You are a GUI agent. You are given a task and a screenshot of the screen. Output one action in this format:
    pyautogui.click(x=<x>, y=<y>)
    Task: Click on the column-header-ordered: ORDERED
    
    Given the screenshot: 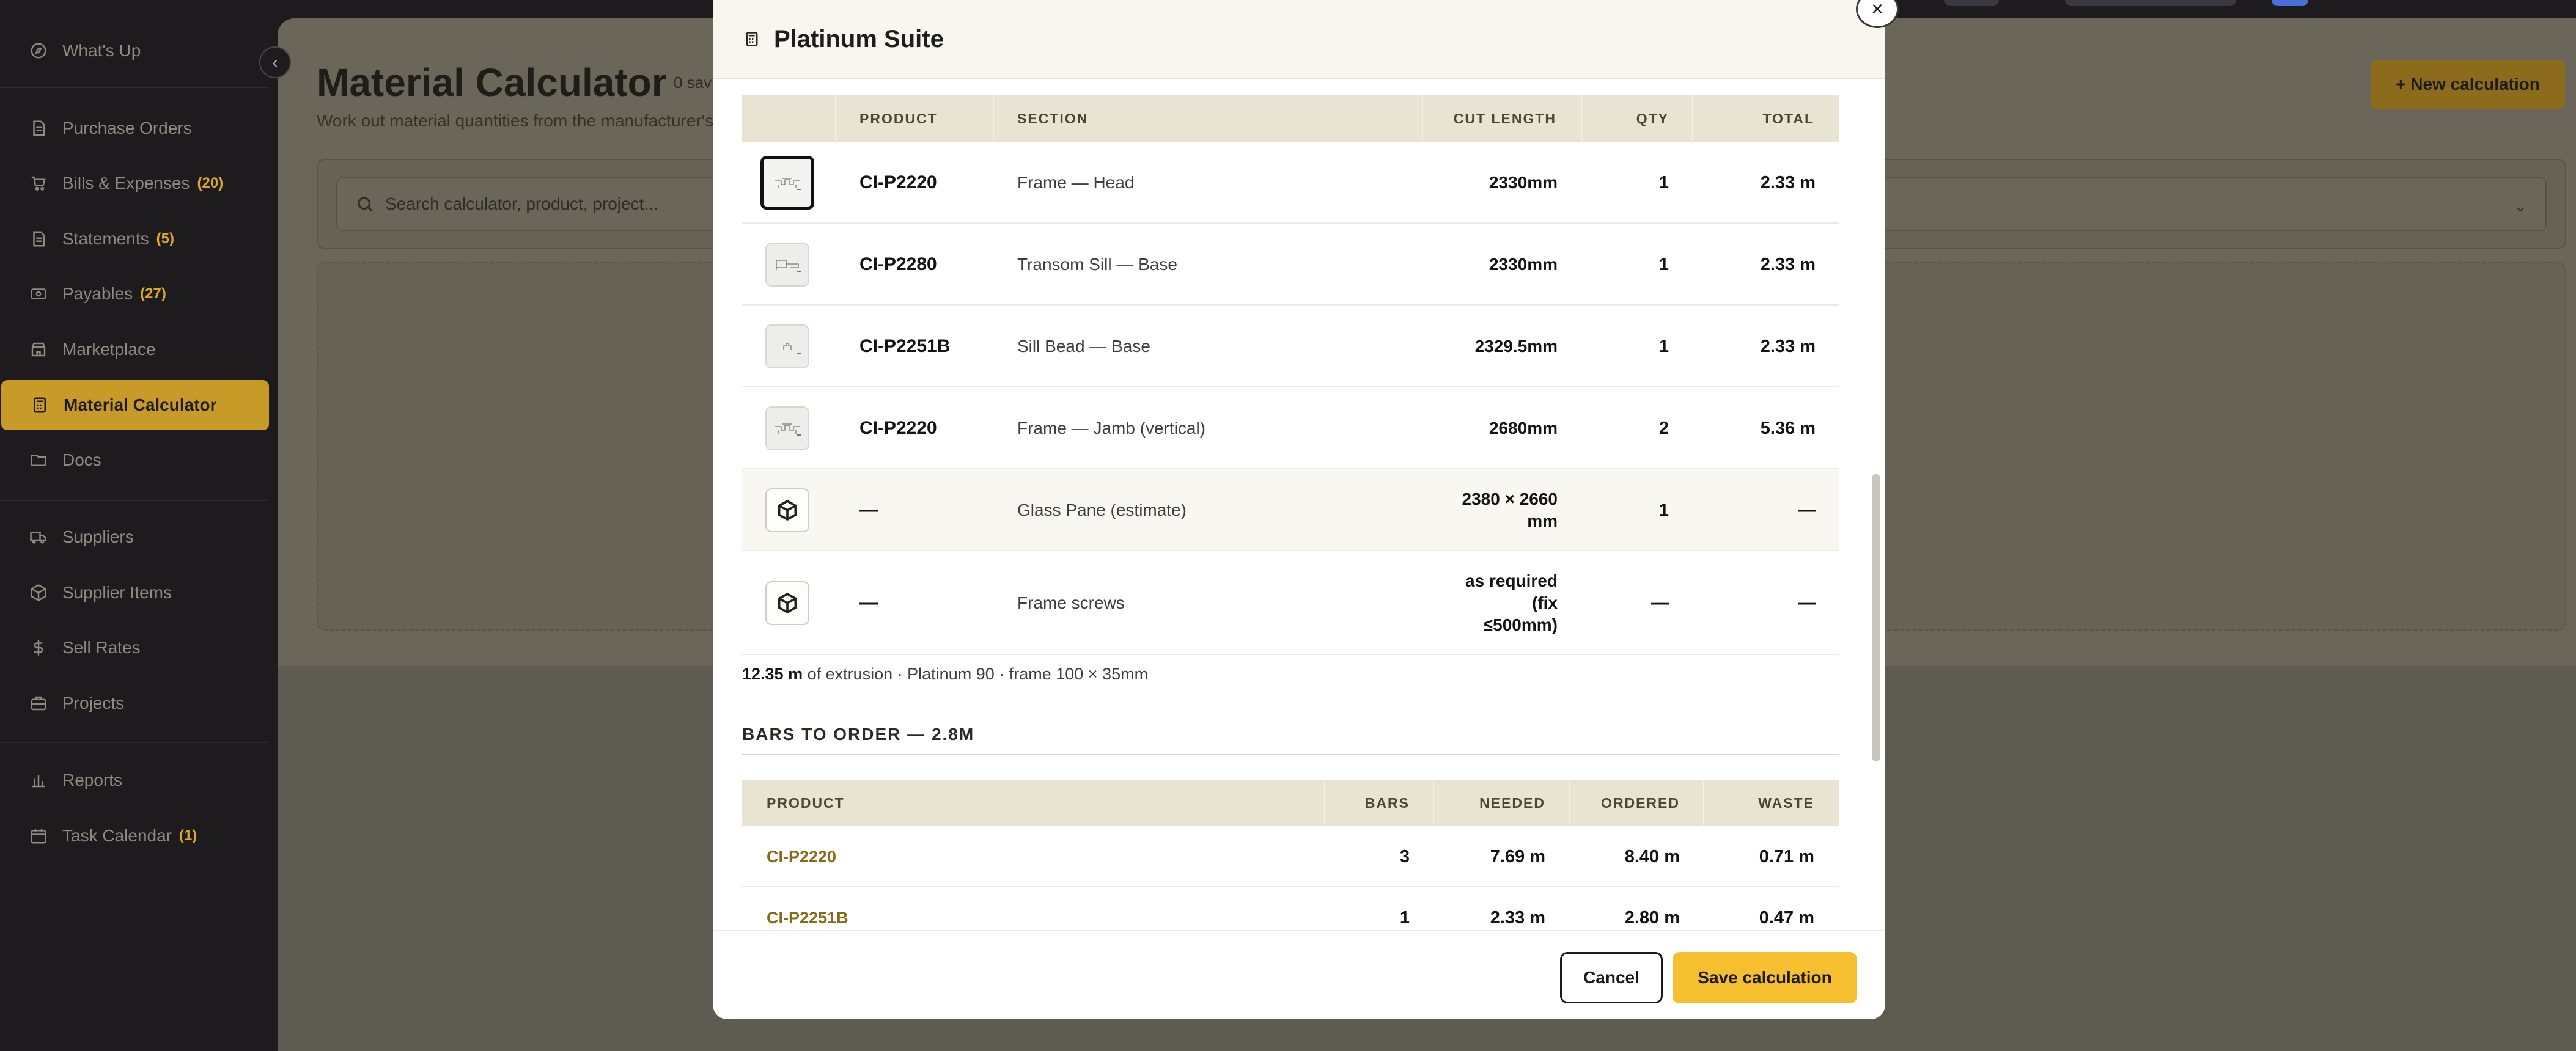 What is the action you would take?
    pyautogui.click(x=1640, y=803)
    